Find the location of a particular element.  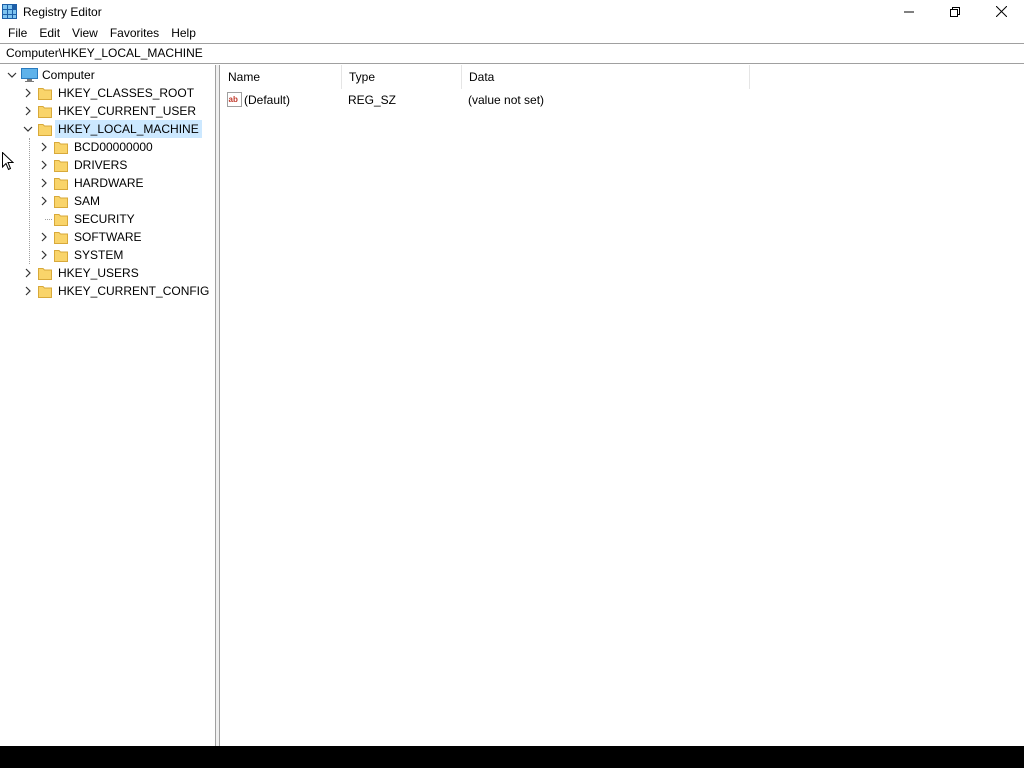

pane-splitter is located at coordinates (218, 405).